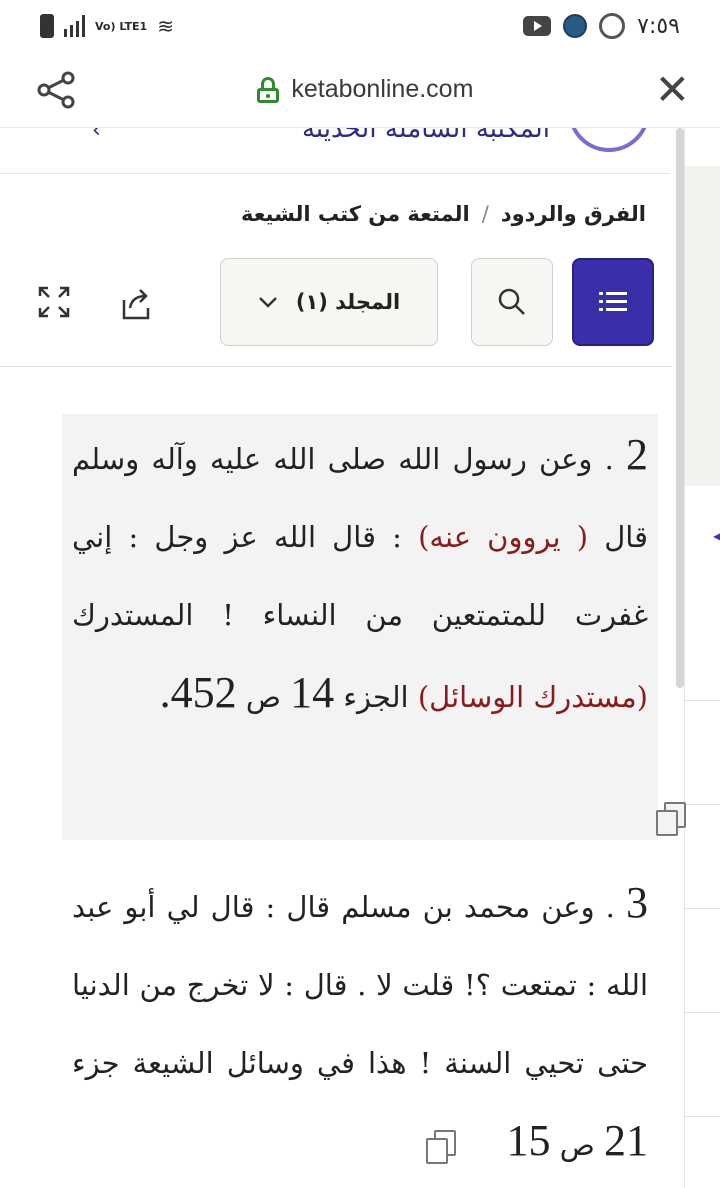 The height and width of the screenshot is (1188, 720). I want to click on side-panel: ◂, so click(702, 658).